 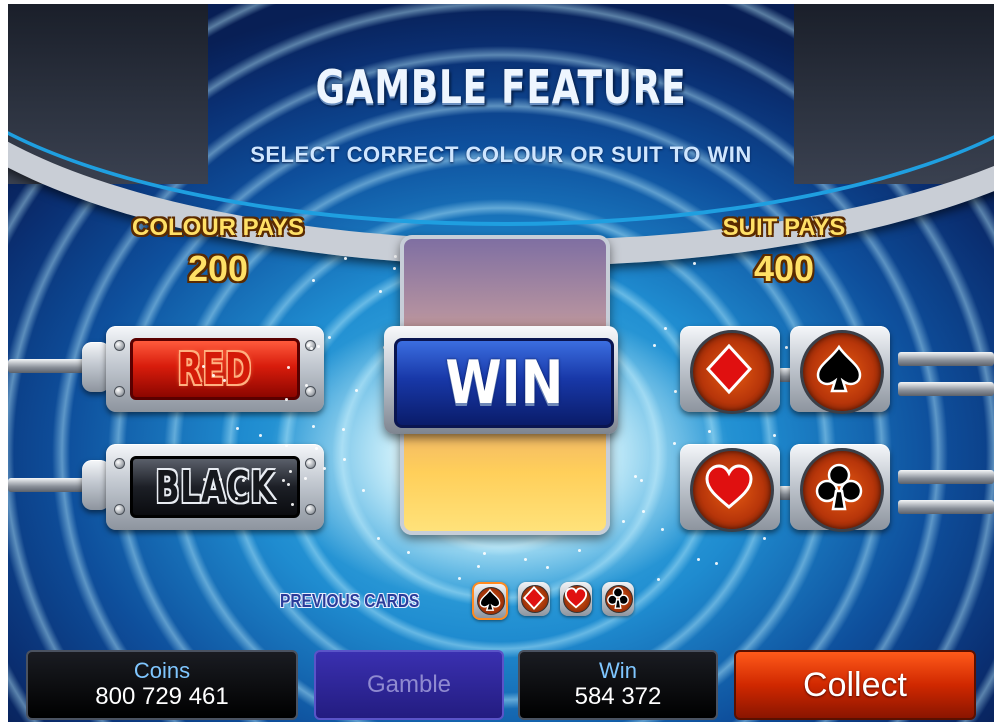 I want to click on win-badge: WIN, so click(x=501, y=380).